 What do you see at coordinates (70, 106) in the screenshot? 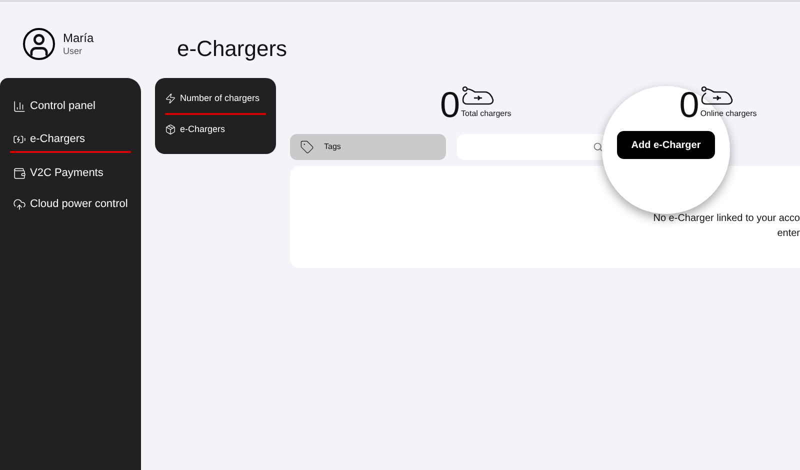
I see `sidebar-item: Control panel` at bounding box center [70, 106].